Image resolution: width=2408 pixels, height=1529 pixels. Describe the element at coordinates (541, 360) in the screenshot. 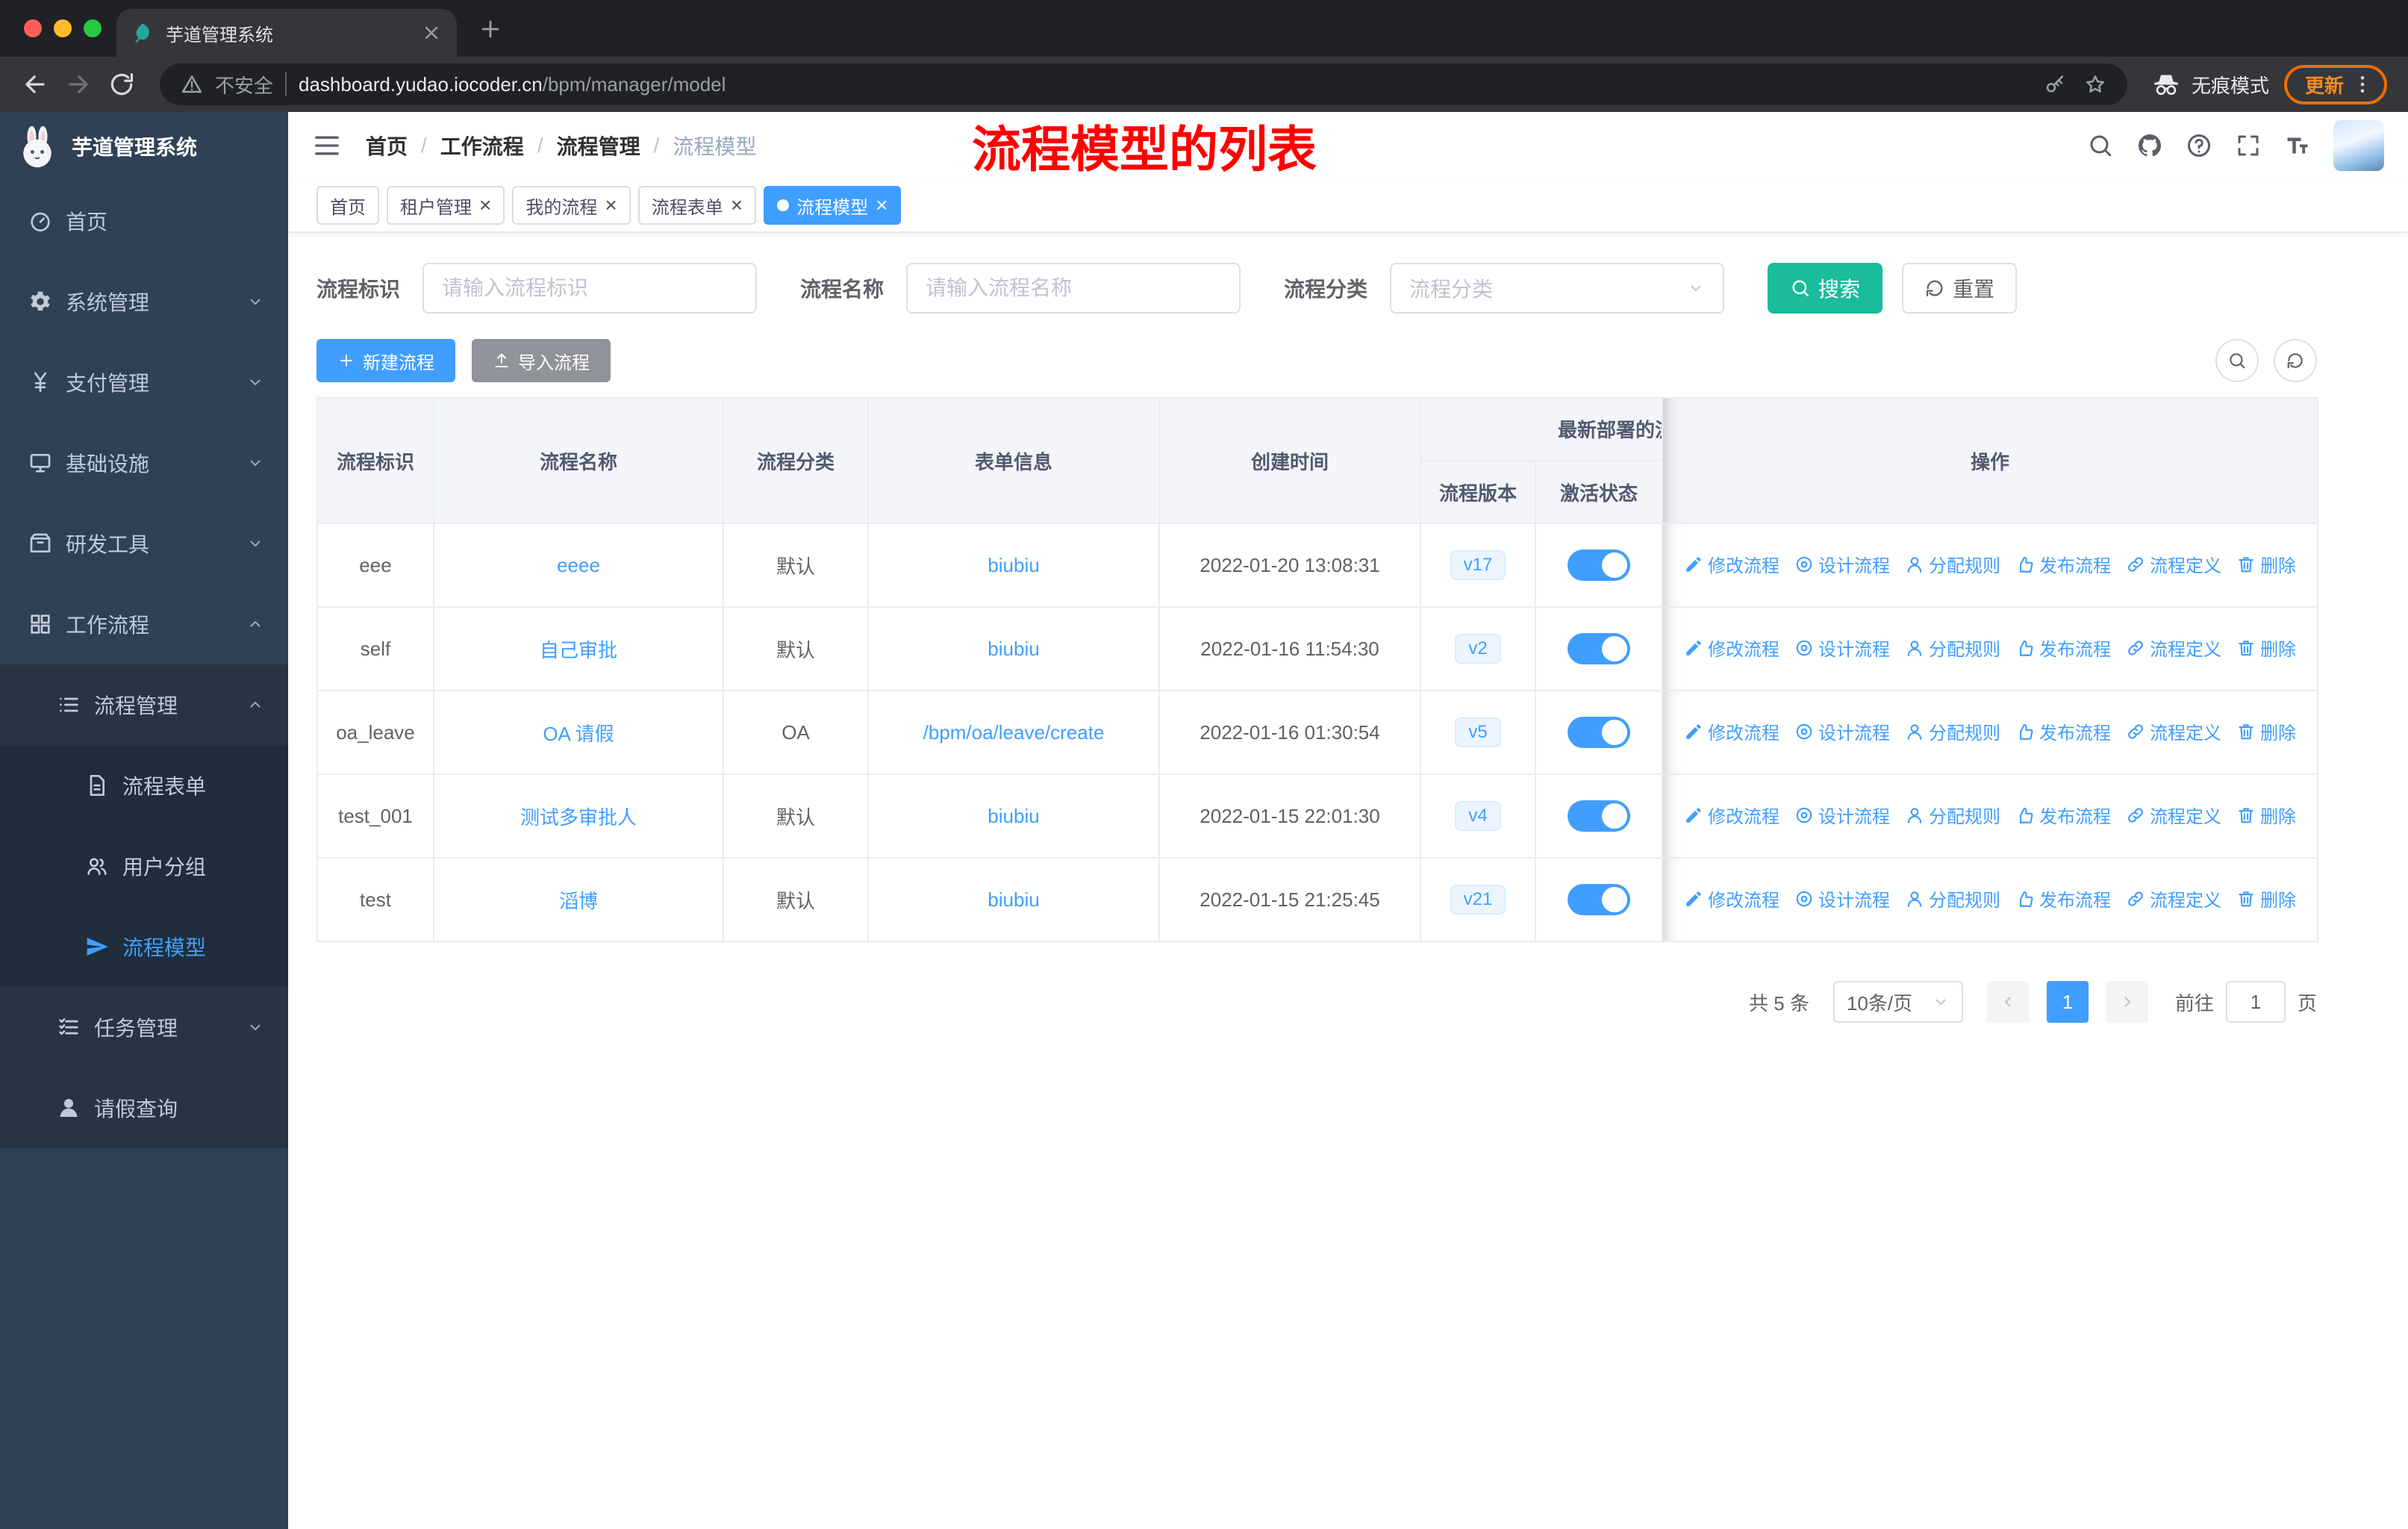

I see `import-process-button: 导入流程` at that location.